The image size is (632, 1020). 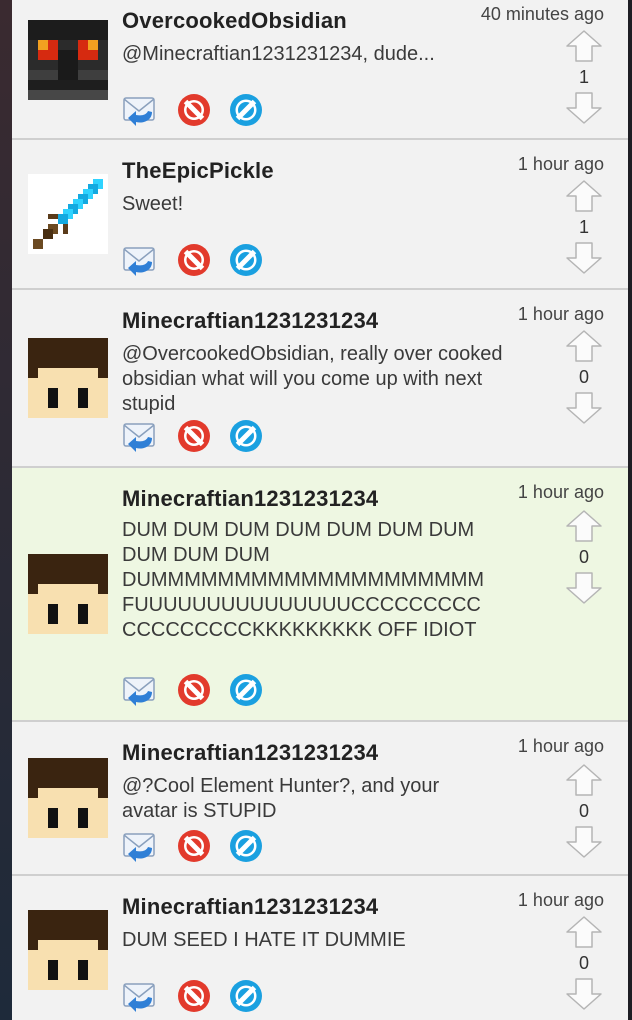 I want to click on post-message: DUM SEED I HATE IT DUMMIE, so click(x=264, y=940).